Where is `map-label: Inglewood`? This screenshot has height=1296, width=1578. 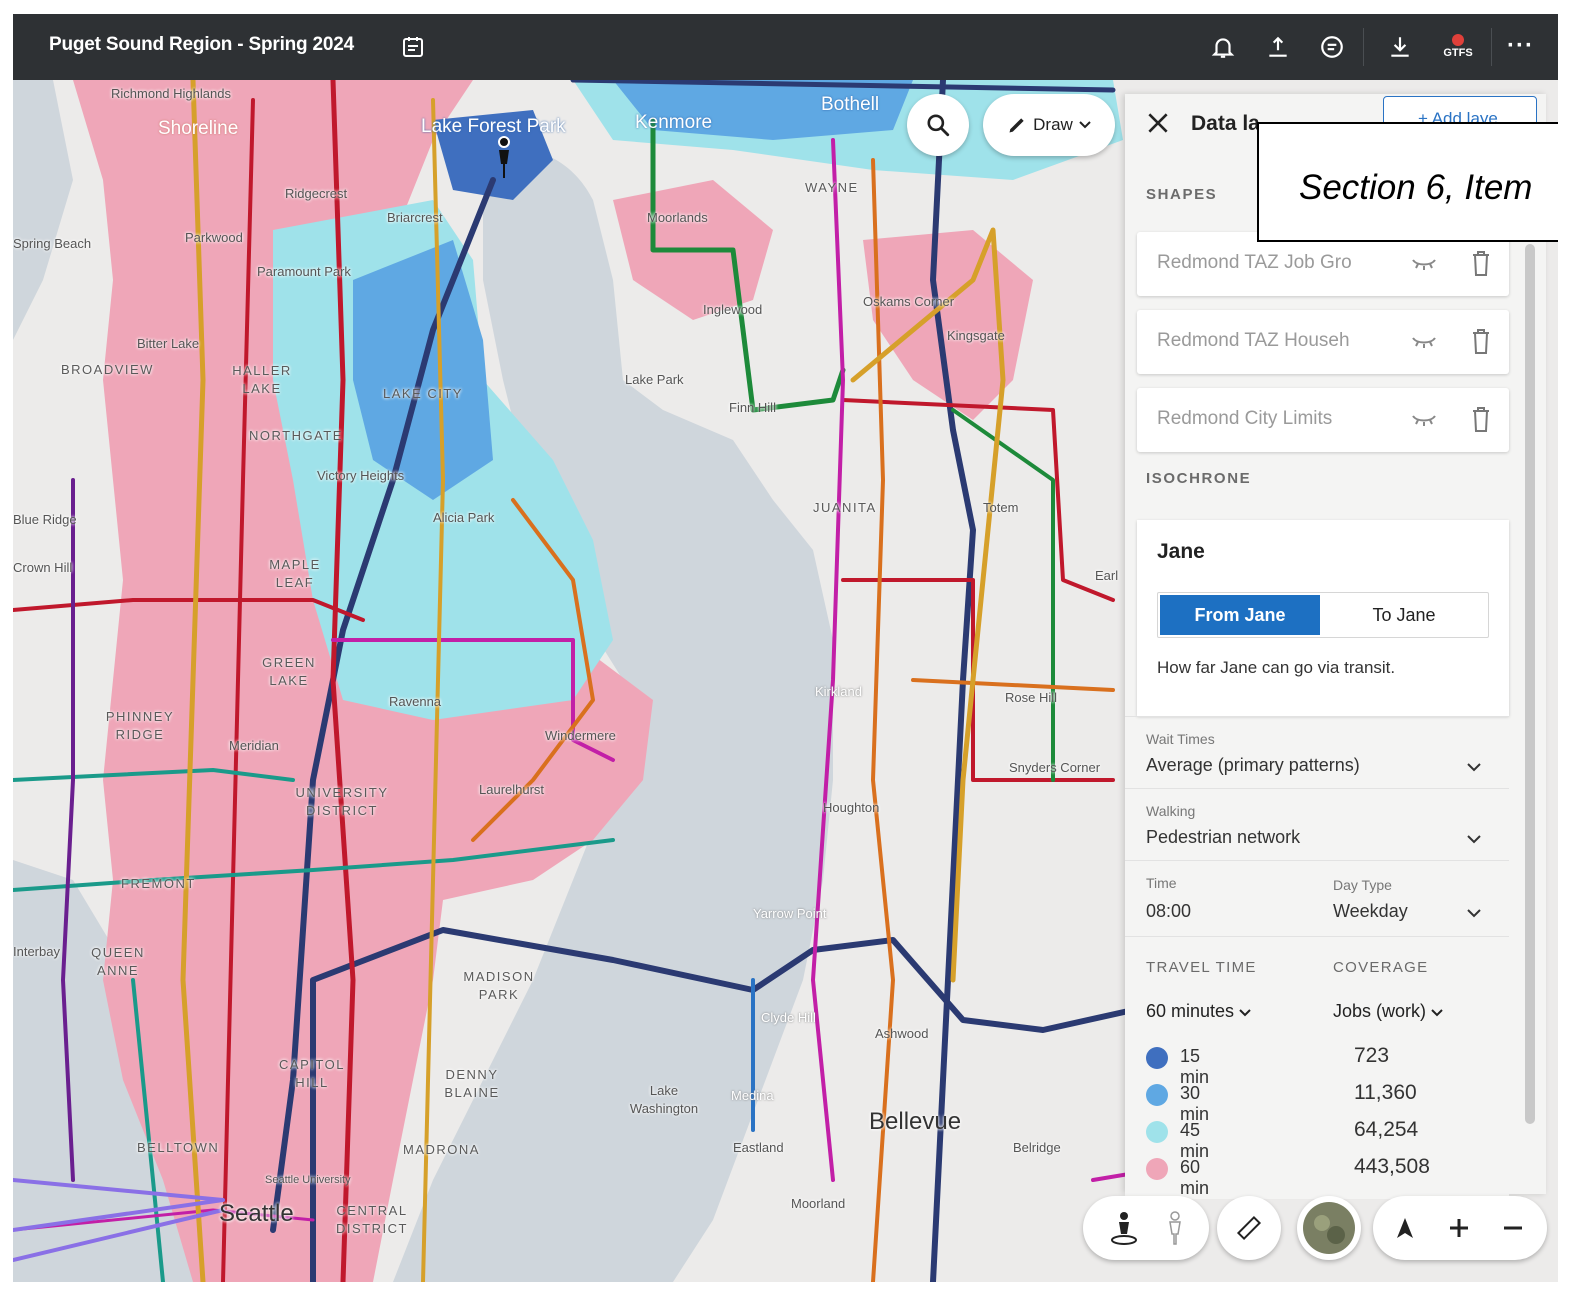
map-label: Inglewood is located at coordinates (733, 309).